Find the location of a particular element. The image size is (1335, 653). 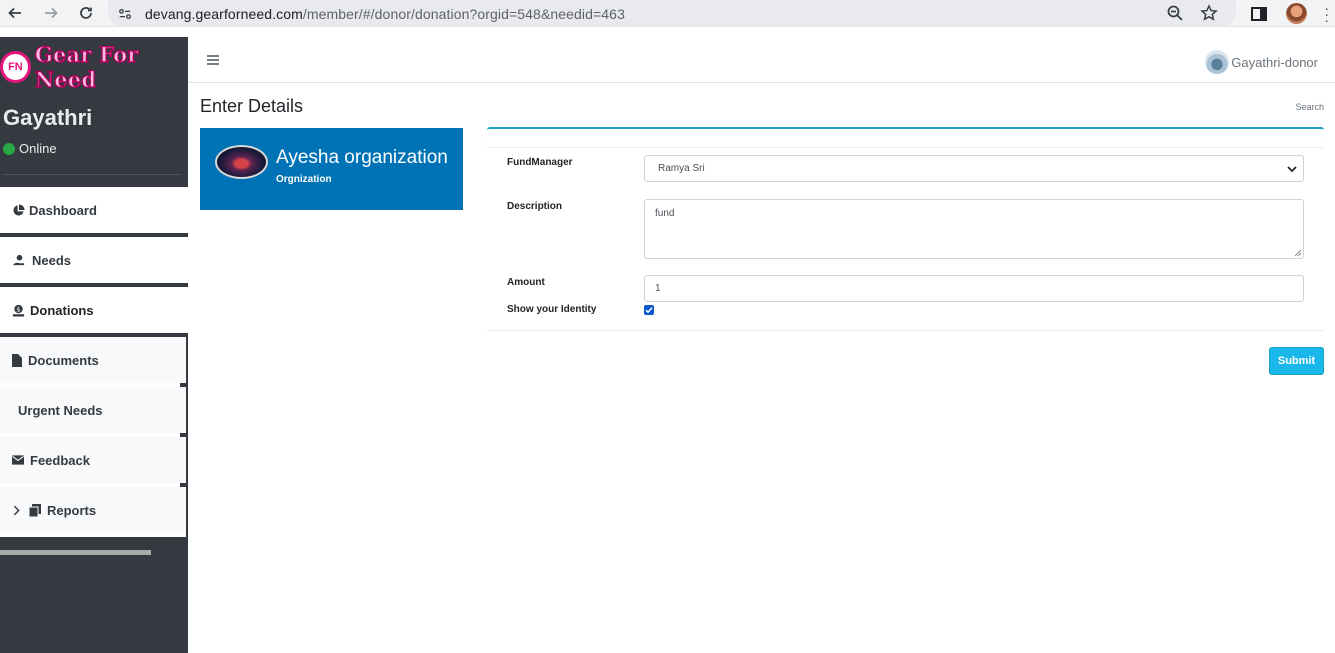

sidebar-menu: Dashboard Needs $ Donations Documents Ur is located at coordinates (94, 362).